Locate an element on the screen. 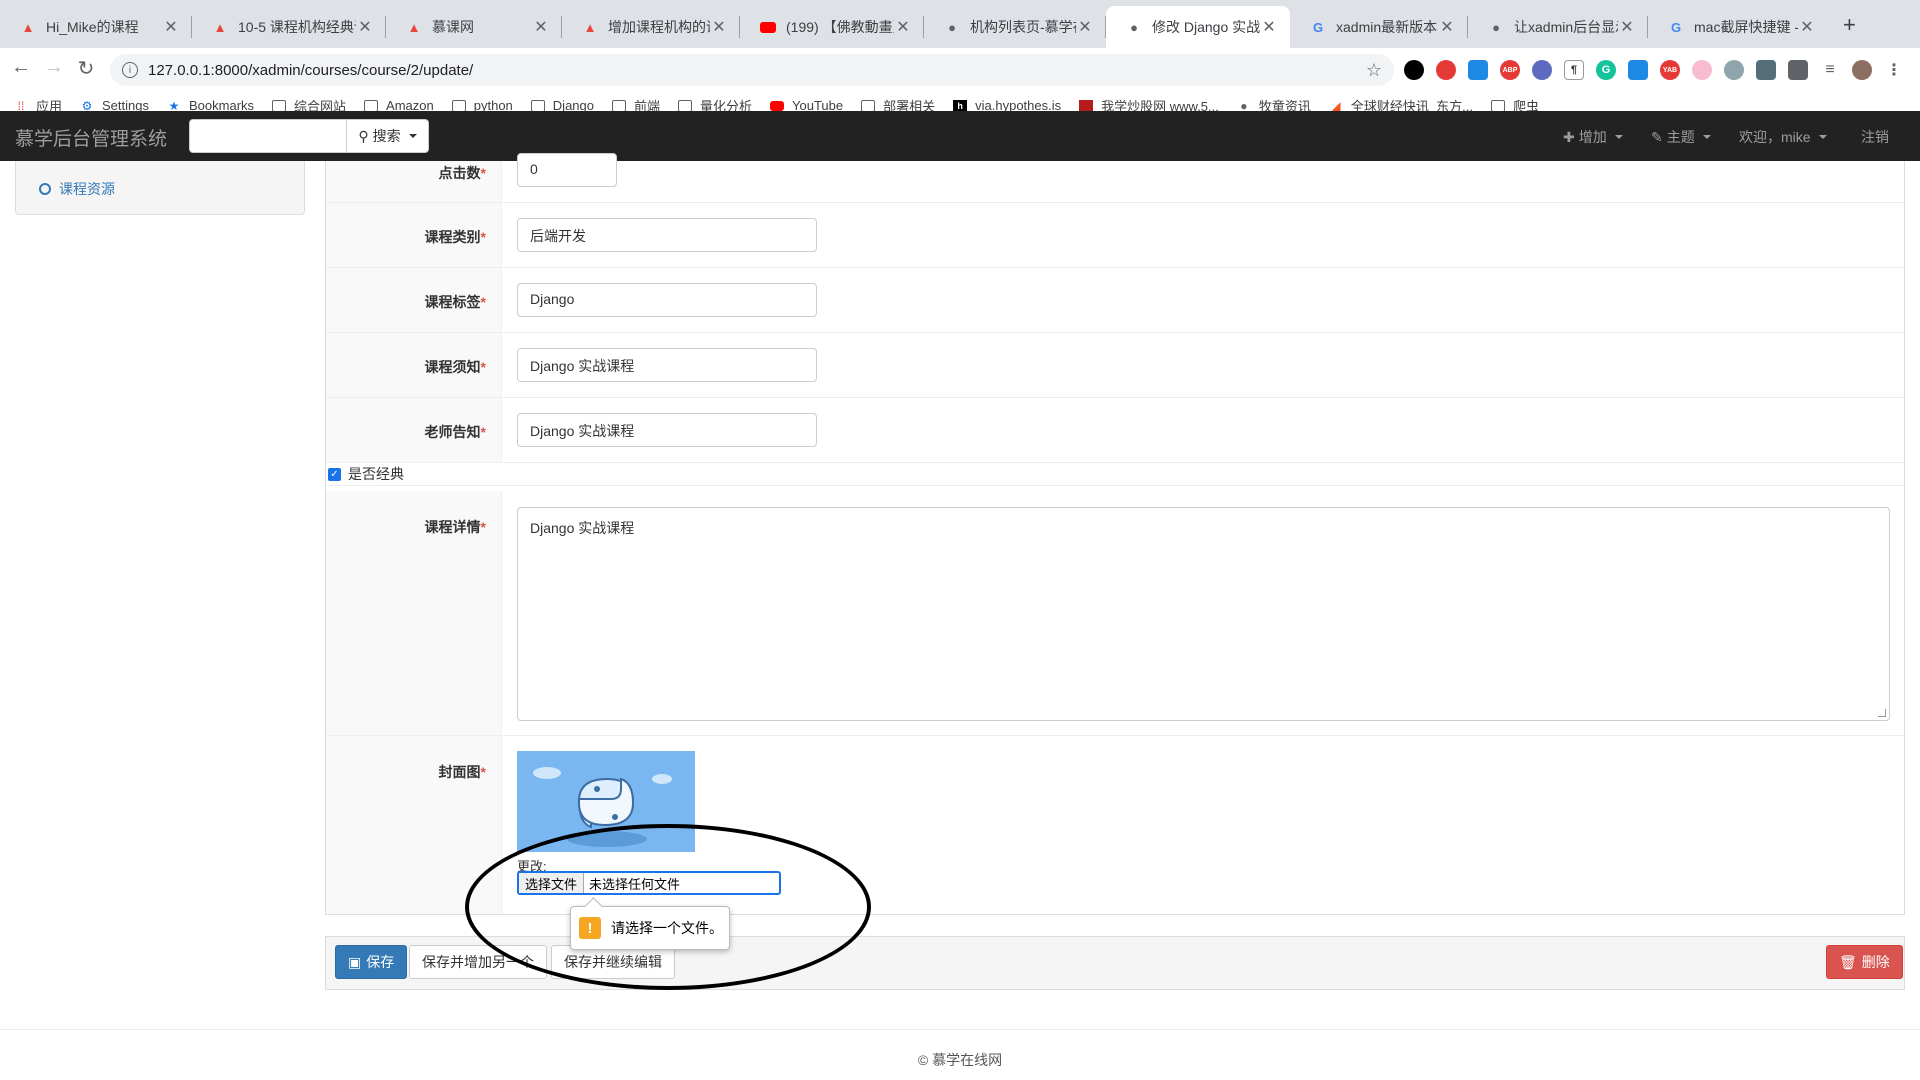  brand-title: 慕学后台管理系统 is located at coordinates (91, 137).